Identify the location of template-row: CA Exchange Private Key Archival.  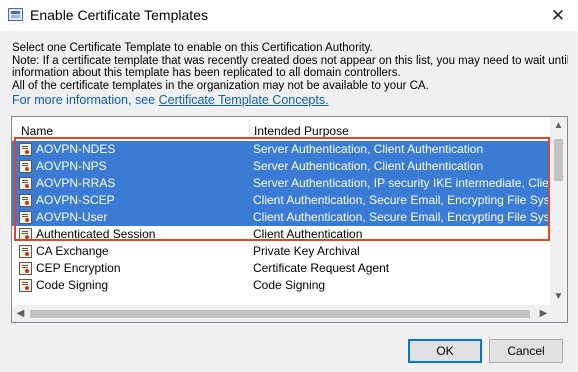
(282, 251).